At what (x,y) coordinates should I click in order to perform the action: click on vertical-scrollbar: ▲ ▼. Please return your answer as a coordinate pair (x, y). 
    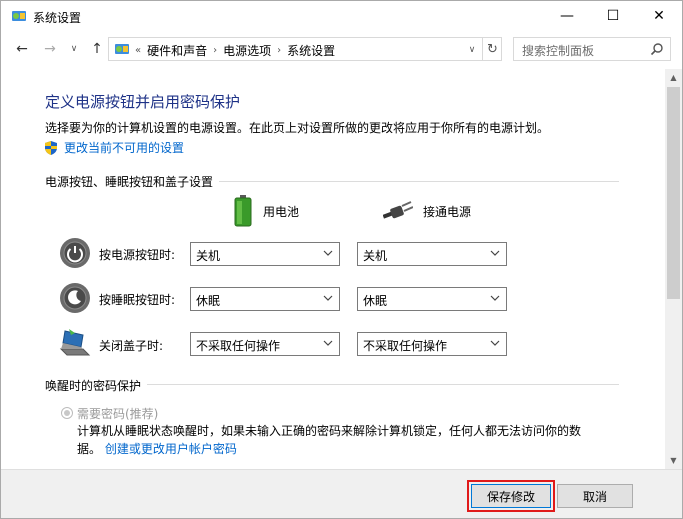
    Looking at the image, I should click on (673, 269).